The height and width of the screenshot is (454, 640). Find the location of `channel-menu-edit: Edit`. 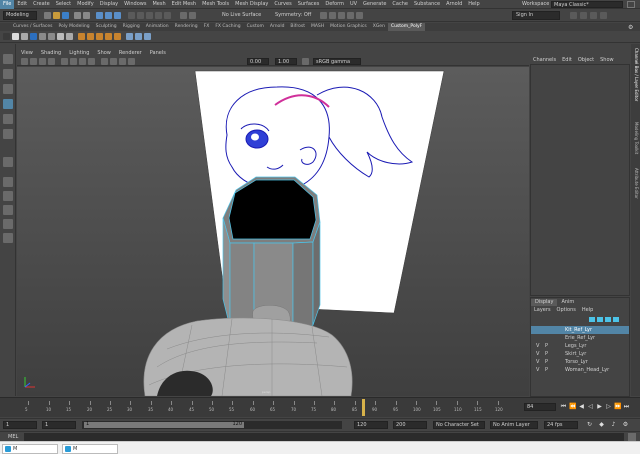

channel-menu-edit: Edit is located at coordinates (567, 60).